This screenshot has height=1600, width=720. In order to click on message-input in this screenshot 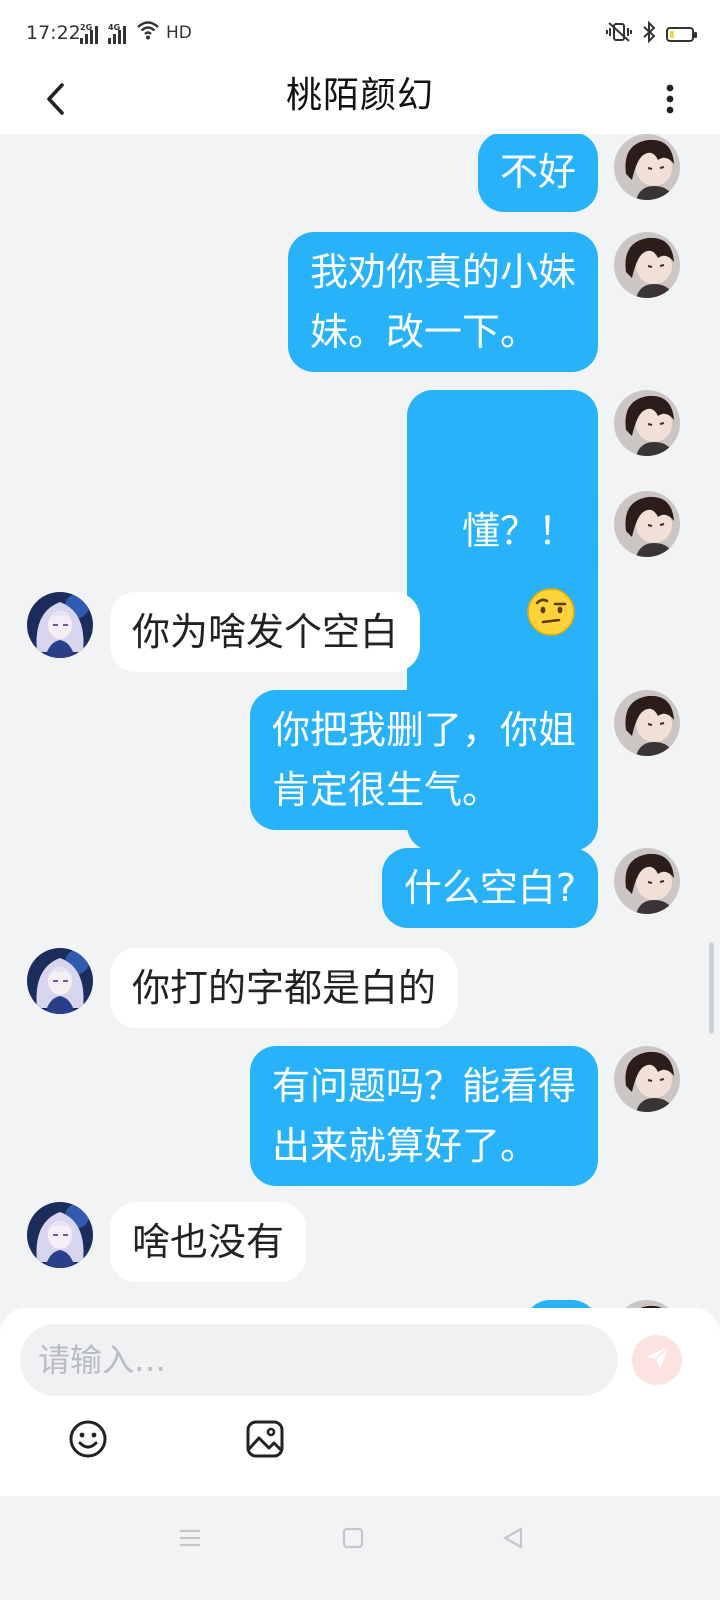, I will do `click(319, 1360)`.